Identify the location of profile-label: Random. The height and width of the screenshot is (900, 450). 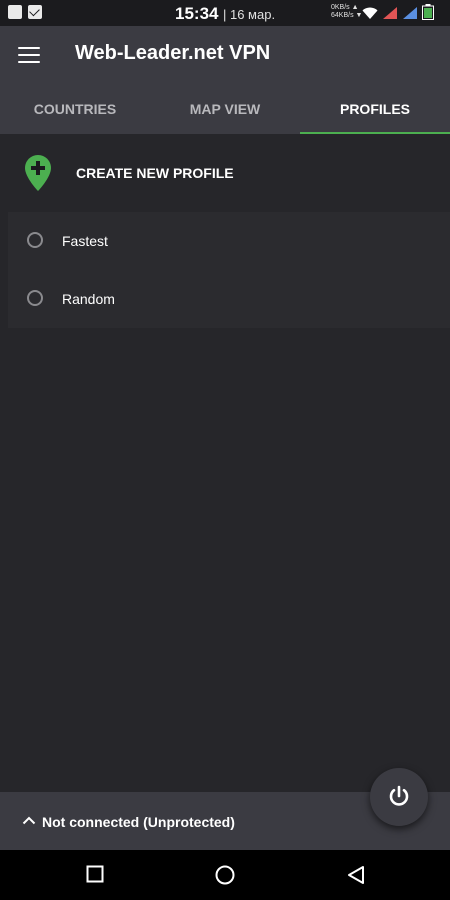
(88, 299).